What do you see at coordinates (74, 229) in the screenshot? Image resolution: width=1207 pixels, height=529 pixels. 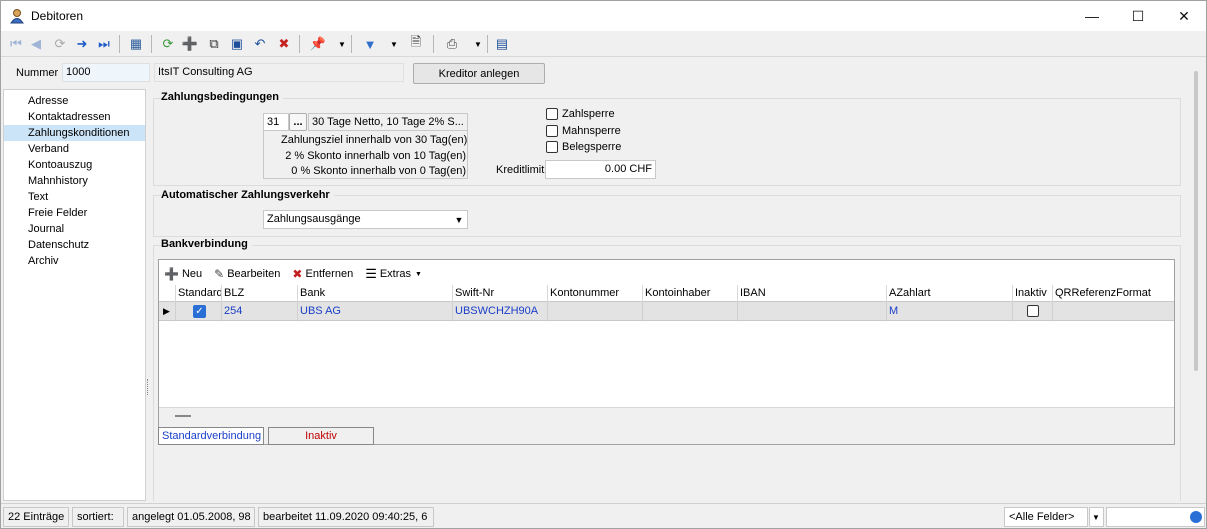 I see `sidebar-item-journal: Journal` at bounding box center [74, 229].